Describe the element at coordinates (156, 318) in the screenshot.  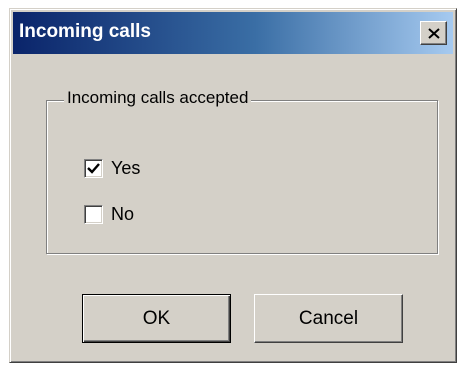
I see `ok-button: OK` at that location.